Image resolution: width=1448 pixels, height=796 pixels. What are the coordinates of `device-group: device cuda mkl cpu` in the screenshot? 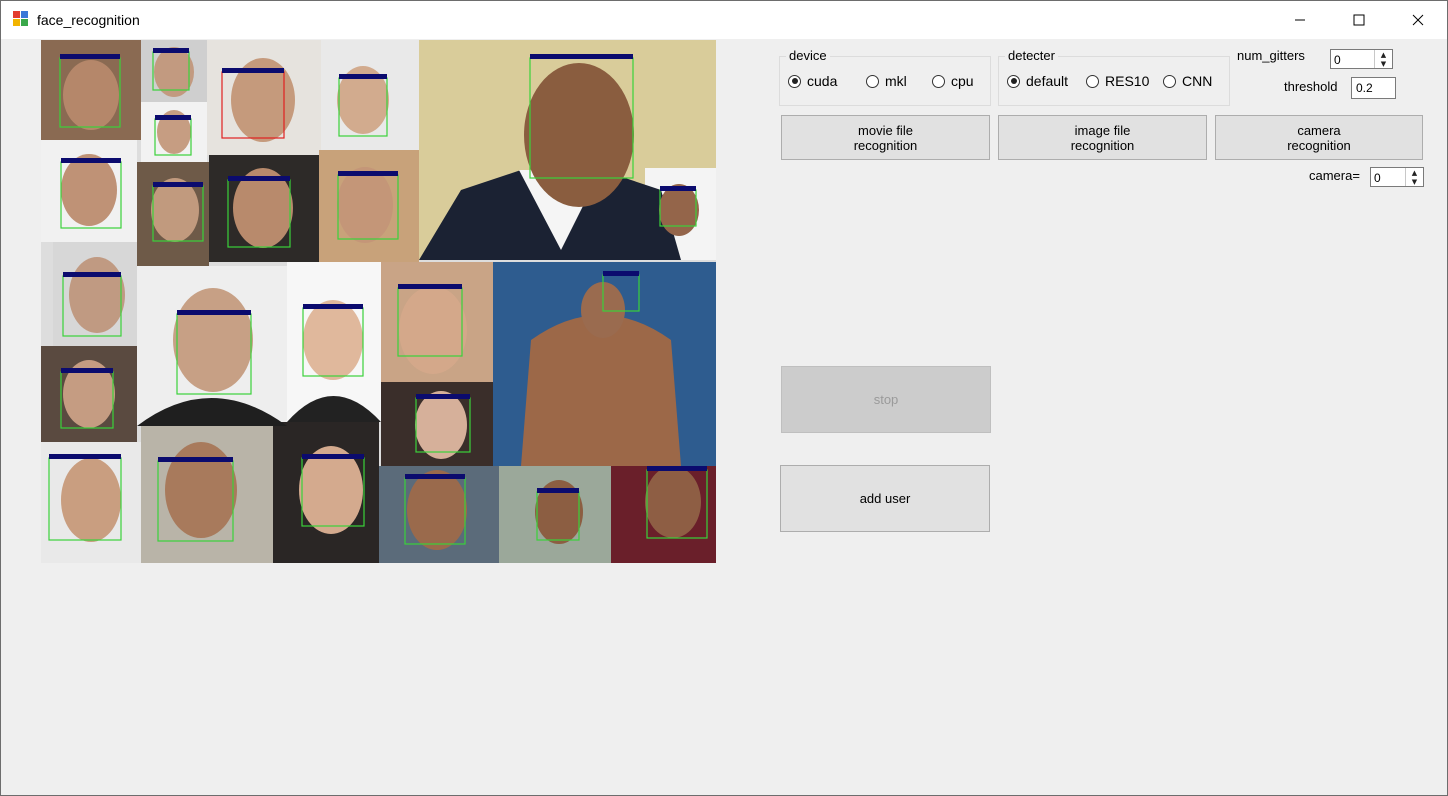 It's located at (885, 77).